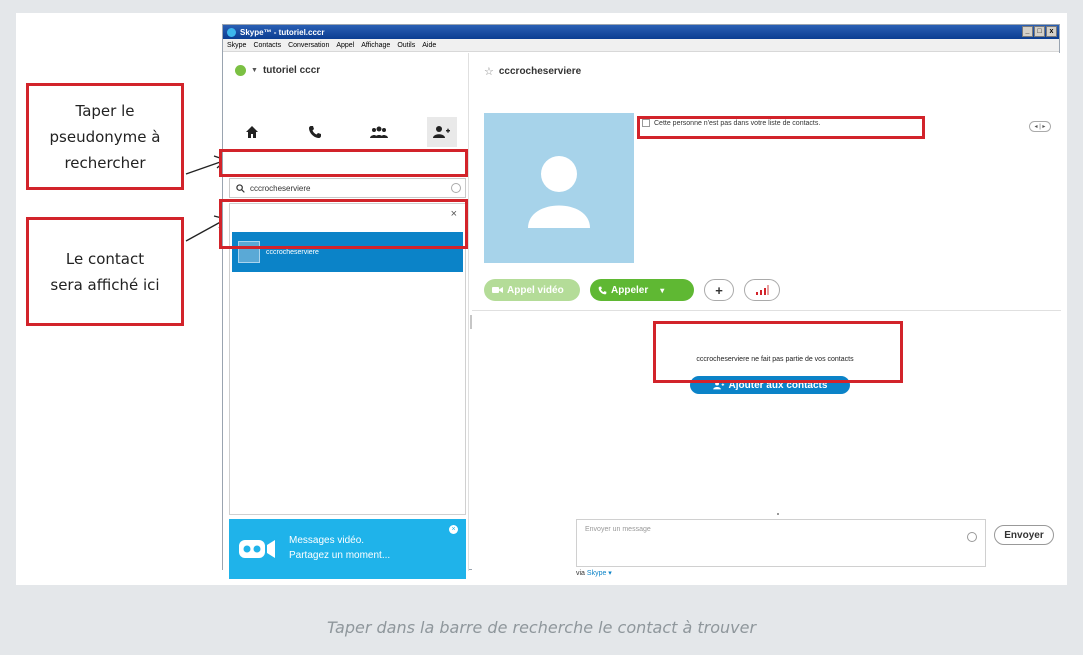  I want to click on highlight-notice, so click(781, 127).